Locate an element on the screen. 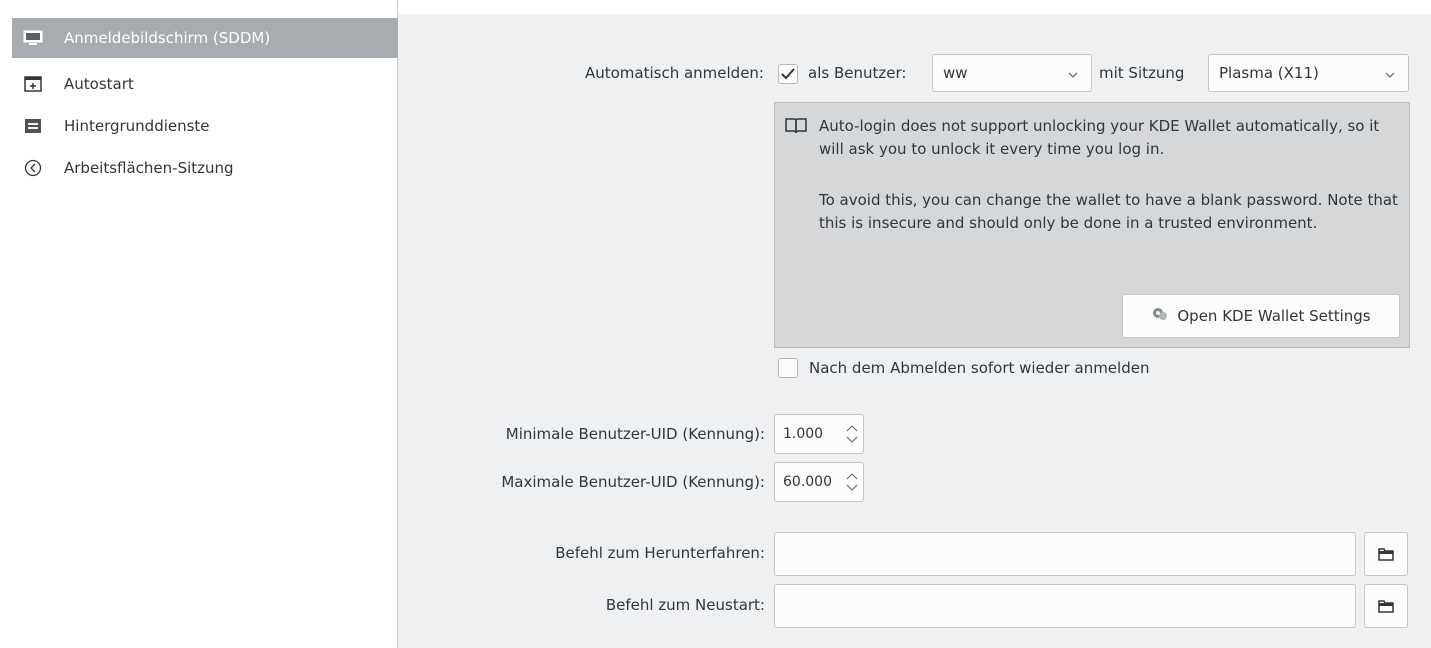 This screenshot has width=1431, height=648. min-uid-spinbox: 1.000 is located at coordinates (819, 434).